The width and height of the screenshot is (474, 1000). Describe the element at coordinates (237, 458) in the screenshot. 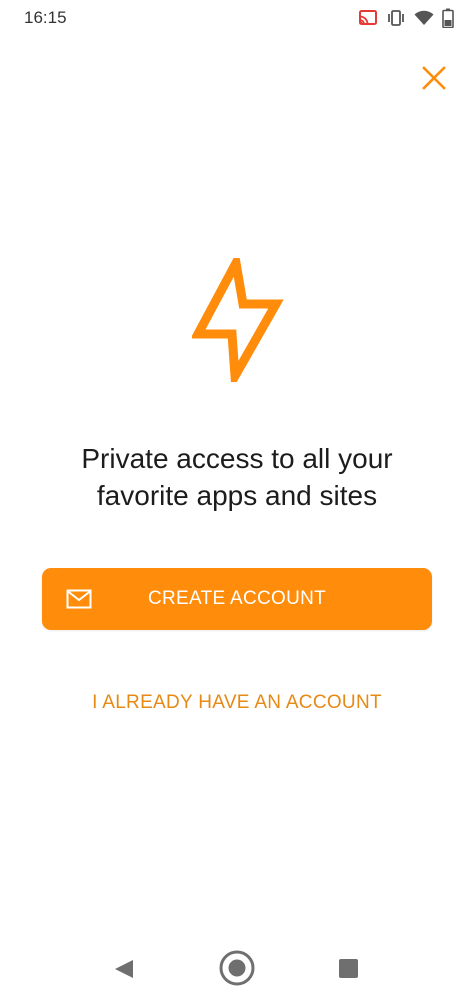

I see `headline-line-1: Private access to all your` at that location.